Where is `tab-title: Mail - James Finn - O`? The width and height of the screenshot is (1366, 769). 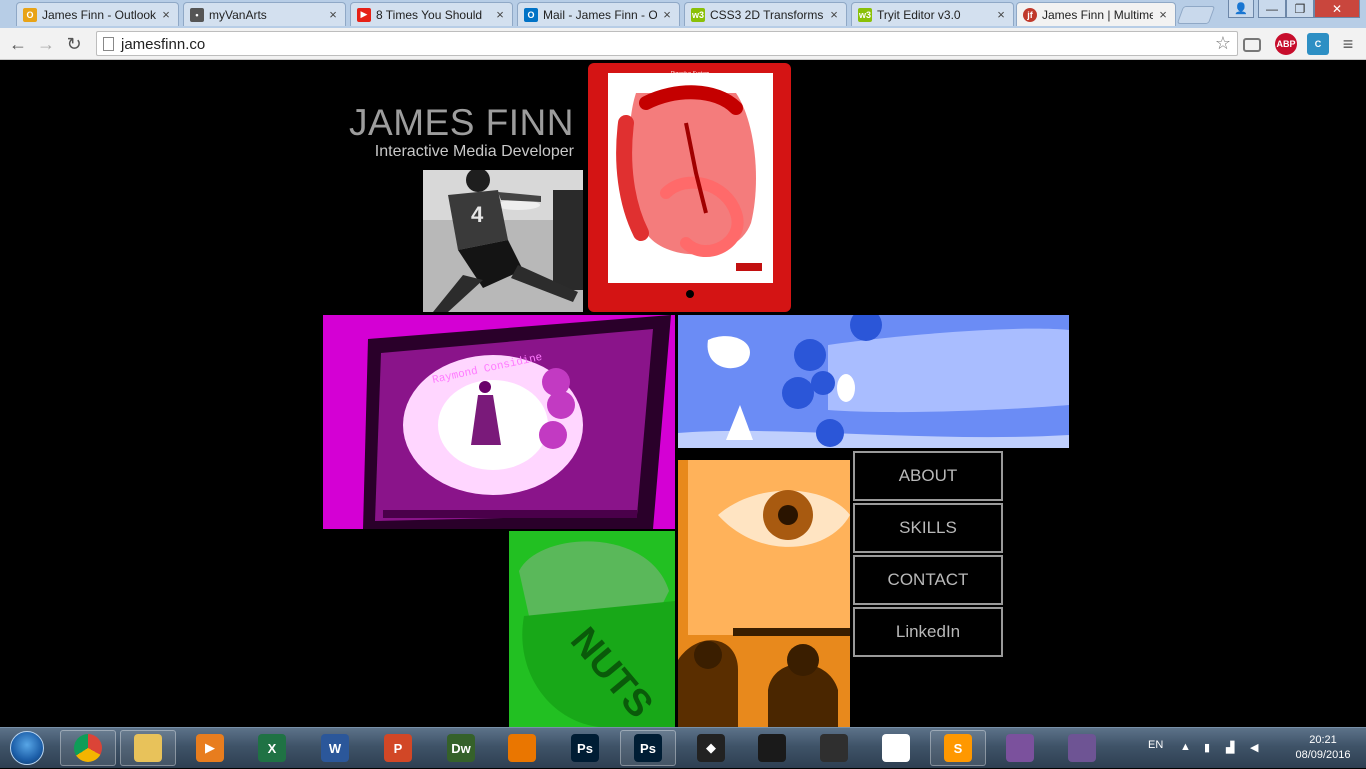 tab-title: Mail - James Finn - O is located at coordinates (600, 14).